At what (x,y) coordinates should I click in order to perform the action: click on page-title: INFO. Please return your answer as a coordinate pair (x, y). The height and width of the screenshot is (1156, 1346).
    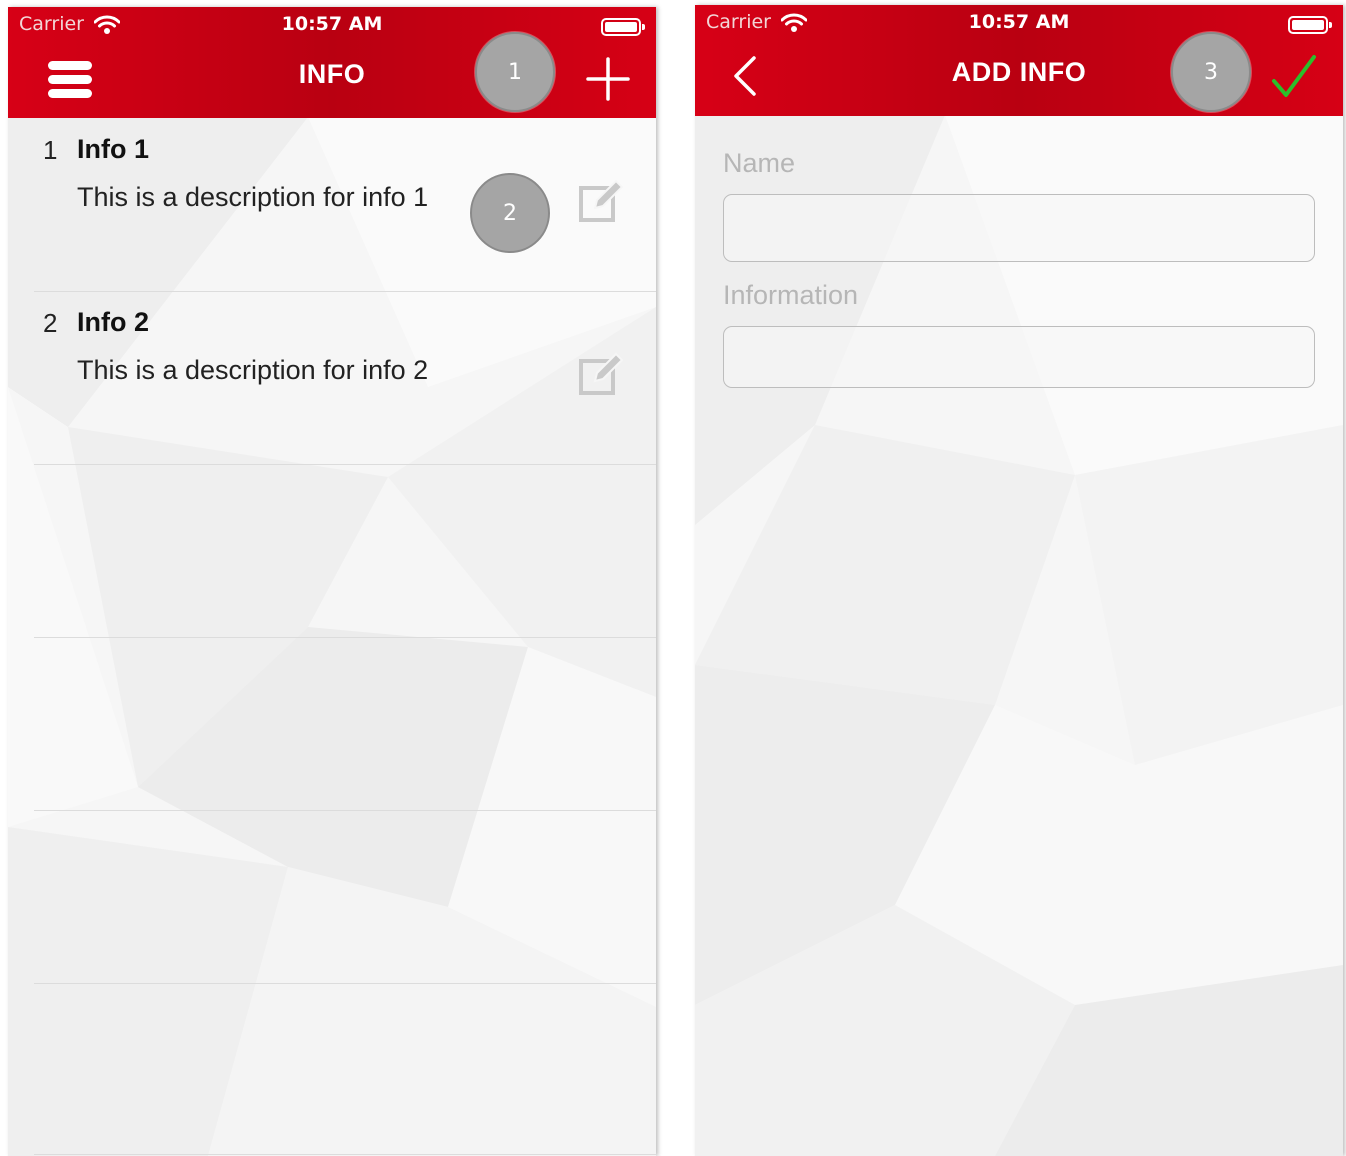
    Looking at the image, I should click on (332, 74).